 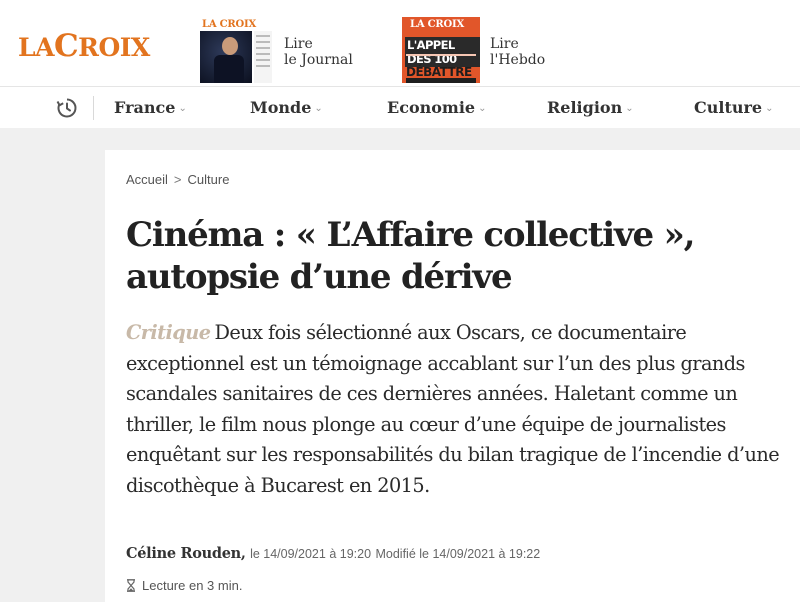 I want to click on hebdo-cover-bar, so click(x=441, y=80).